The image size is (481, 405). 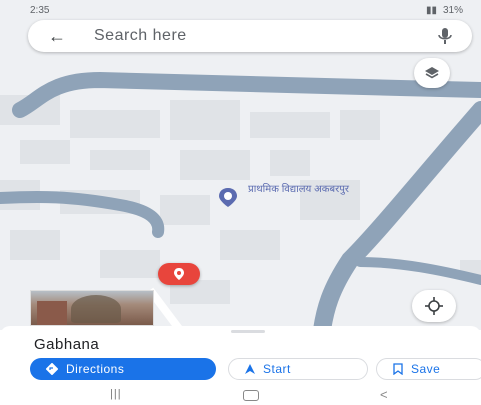 I want to click on status-bar: 2:35 ▮▮ 31%, so click(x=240, y=11).